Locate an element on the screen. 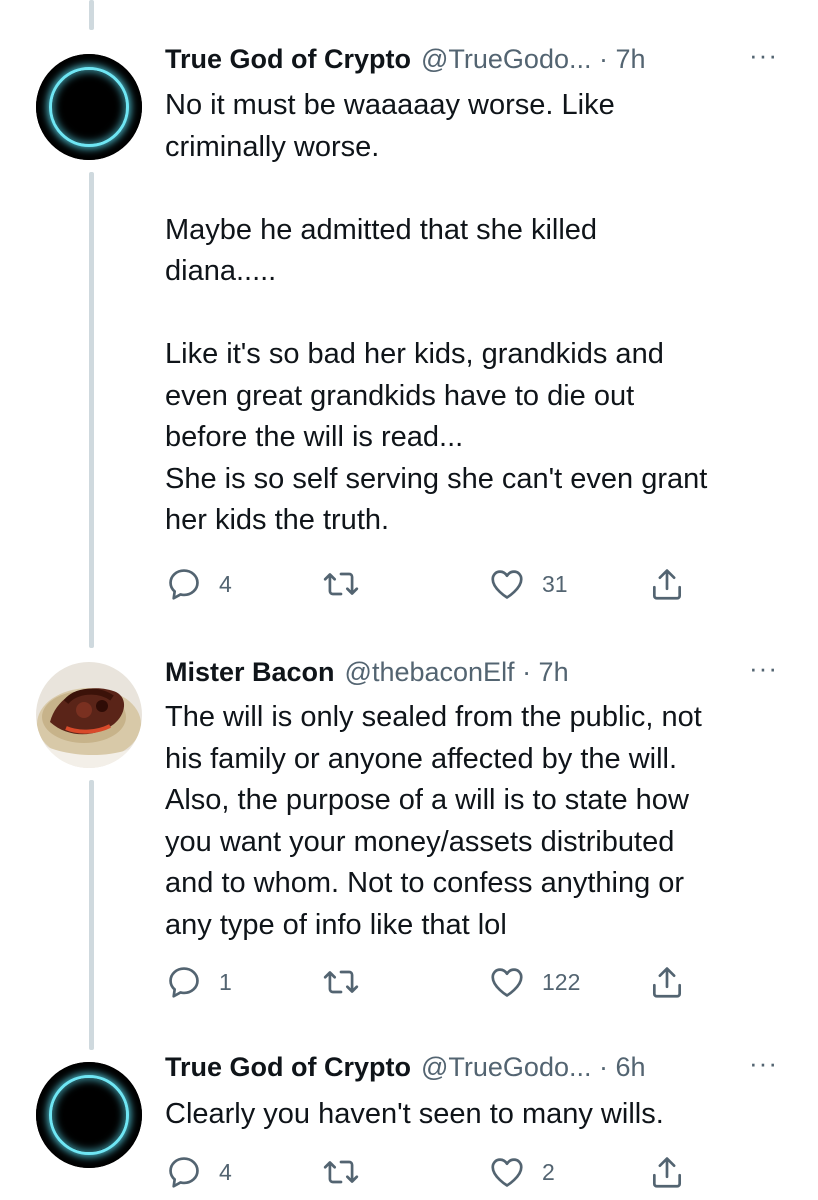 The height and width of the screenshot is (1200, 818). share-icon is located at coordinates (667, 1172).